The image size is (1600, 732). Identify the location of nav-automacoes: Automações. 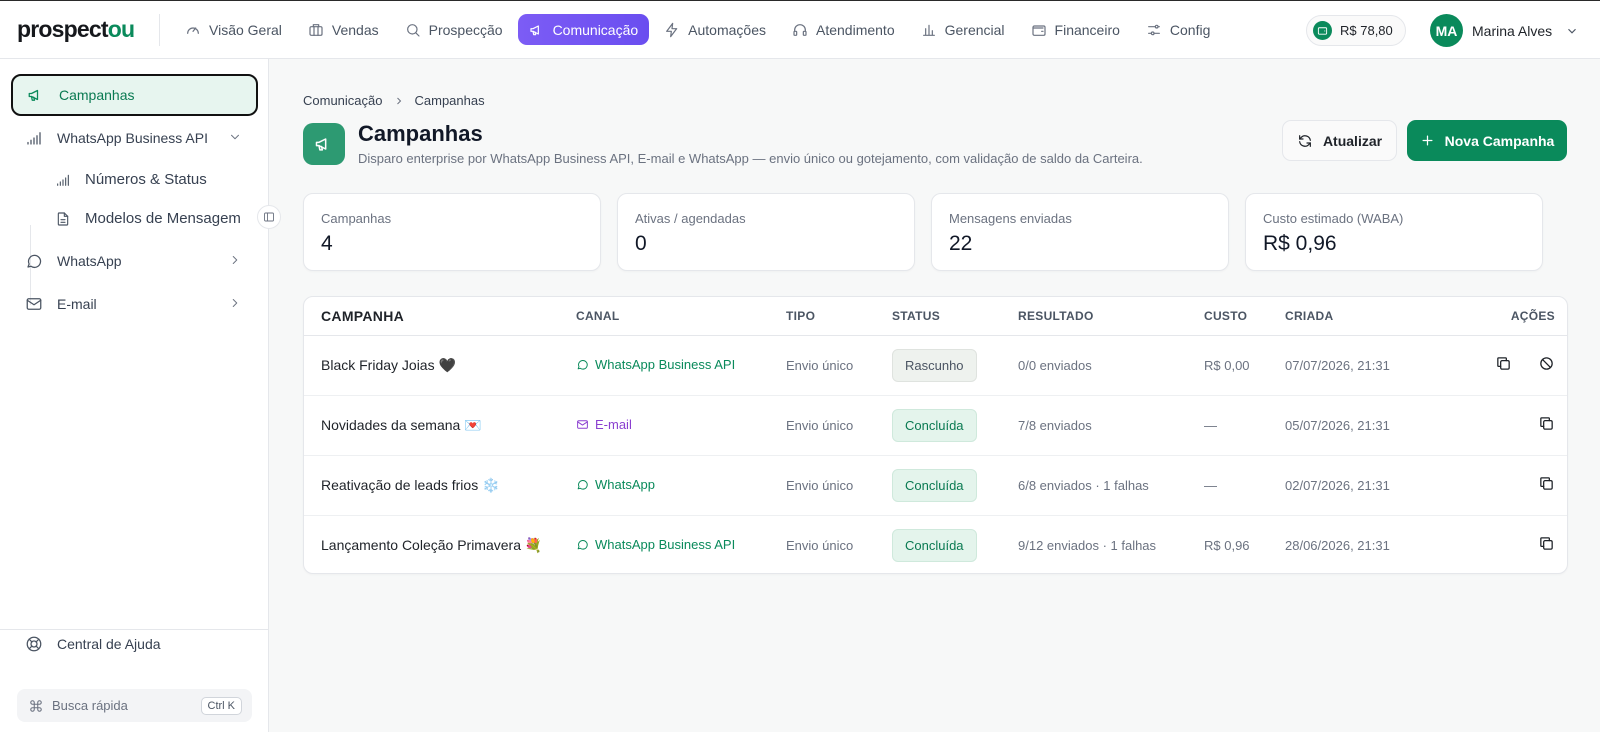
(715, 29).